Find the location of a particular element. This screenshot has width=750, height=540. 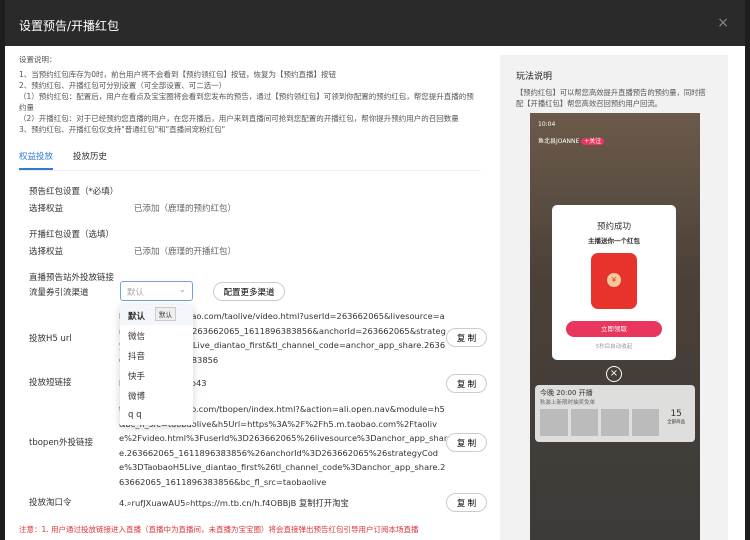

red-envelope-icon: ¥ is located at coordinates (614, 281).